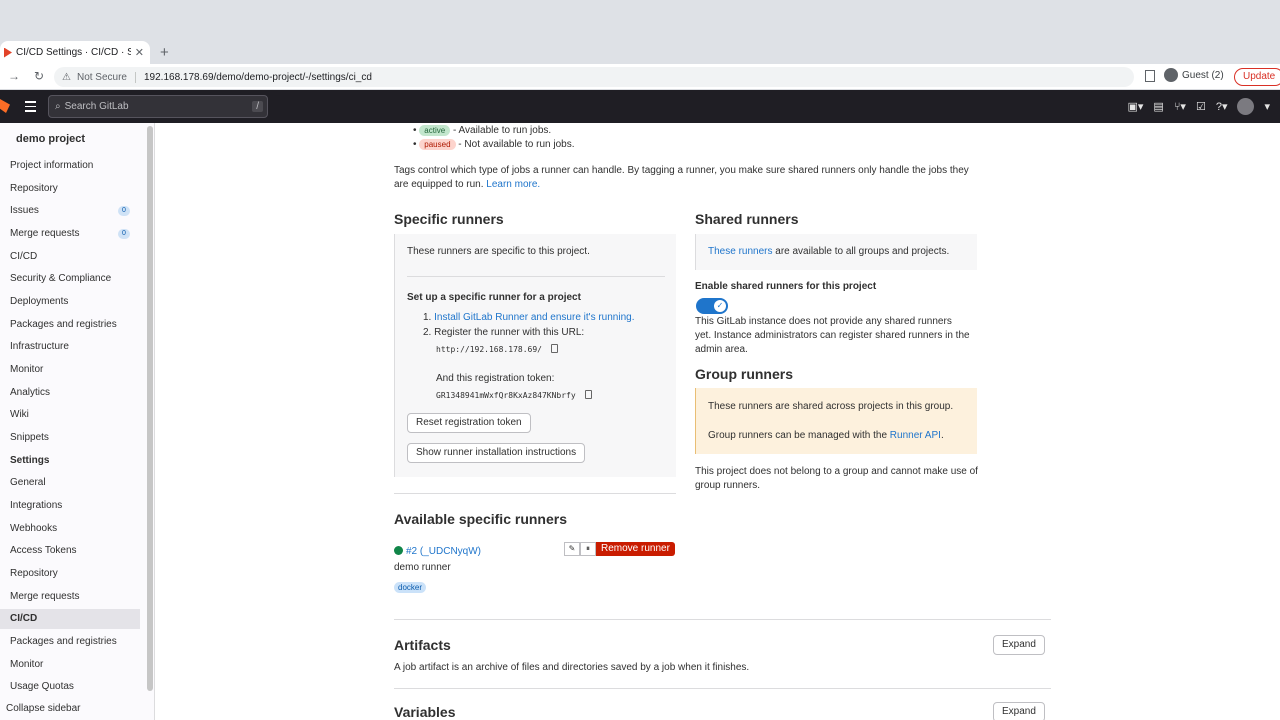 Image resolution: width=1280 pixels, height=720 pixels. I want to click on sidebar-subitem-packages-registries: Packages and registries, so click(75, 642).